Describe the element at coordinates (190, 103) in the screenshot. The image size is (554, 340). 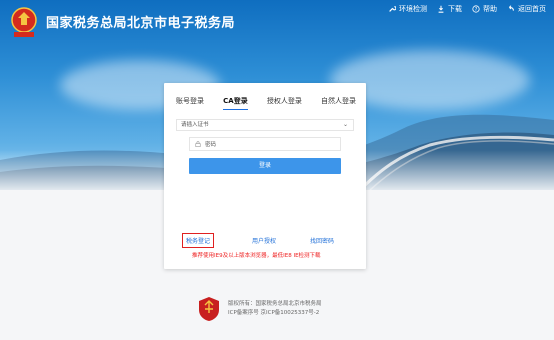
I see `tab-account-login: 账号登录` at that location.